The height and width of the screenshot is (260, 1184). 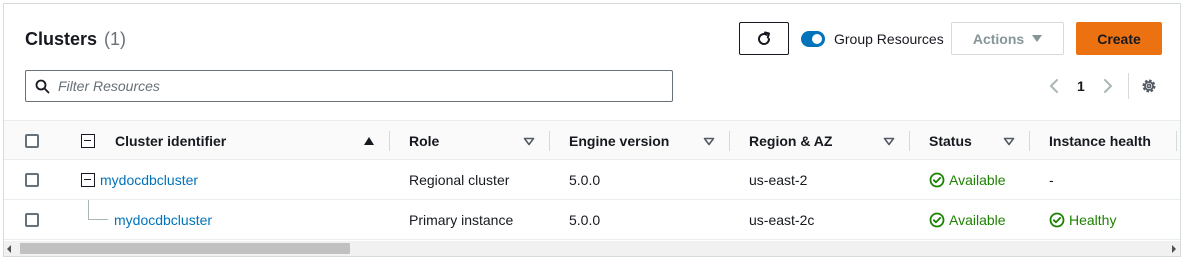 I want to click on refresh-icon, so click(x=764, y=38).